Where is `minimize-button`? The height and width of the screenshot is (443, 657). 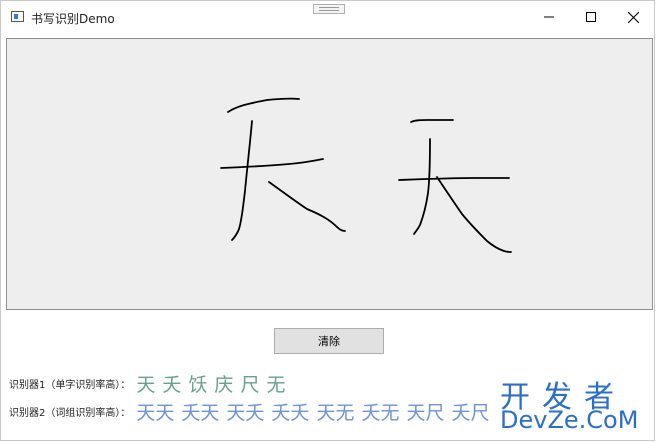 minimize-button is located at coordinates (549, 17).